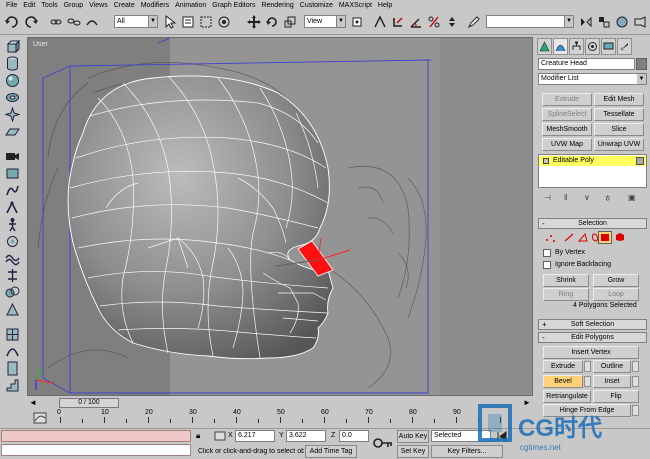 This screenshot has height=459, width=650. What do you see at coordinates (12, 275) in the screenshot?
I see `create-system-icon` at bounding box center [12, 275].